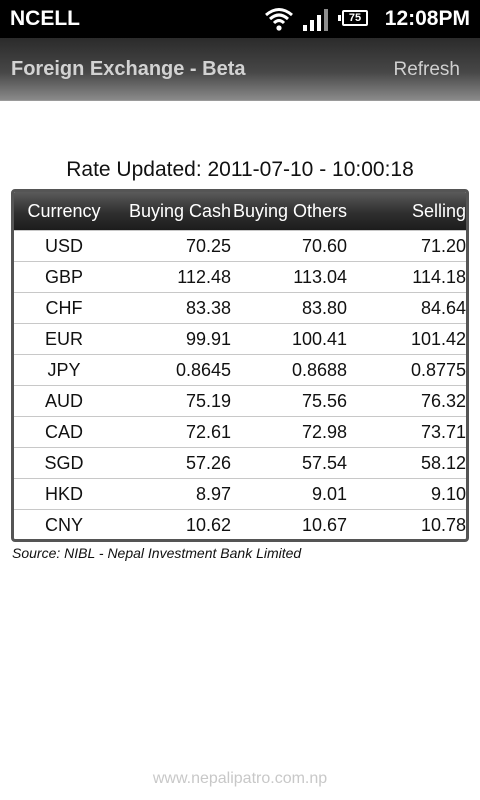 Image resolution: width=480 pixels, height=800 pixels. I want to click on table-row: JPY 0.8645 0.8688 0.8775, so click(240, 370).